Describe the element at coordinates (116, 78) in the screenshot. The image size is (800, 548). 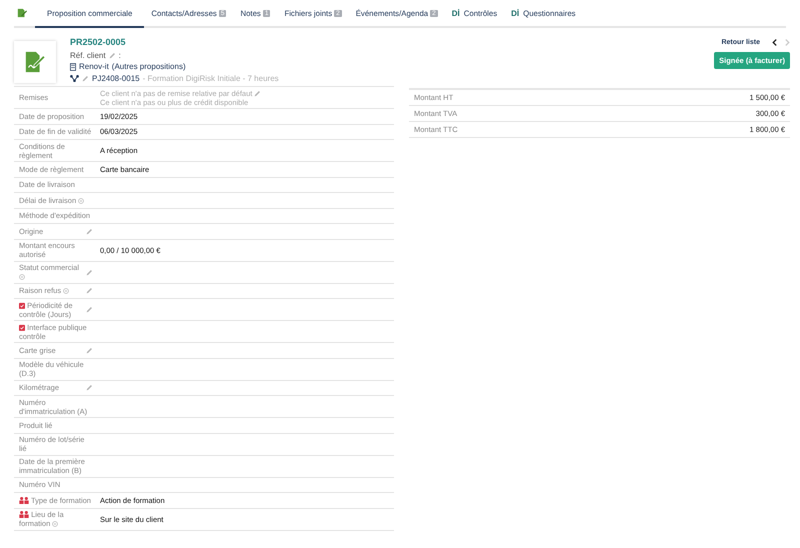
I see `project-link: PJ2408-0015` at that location.